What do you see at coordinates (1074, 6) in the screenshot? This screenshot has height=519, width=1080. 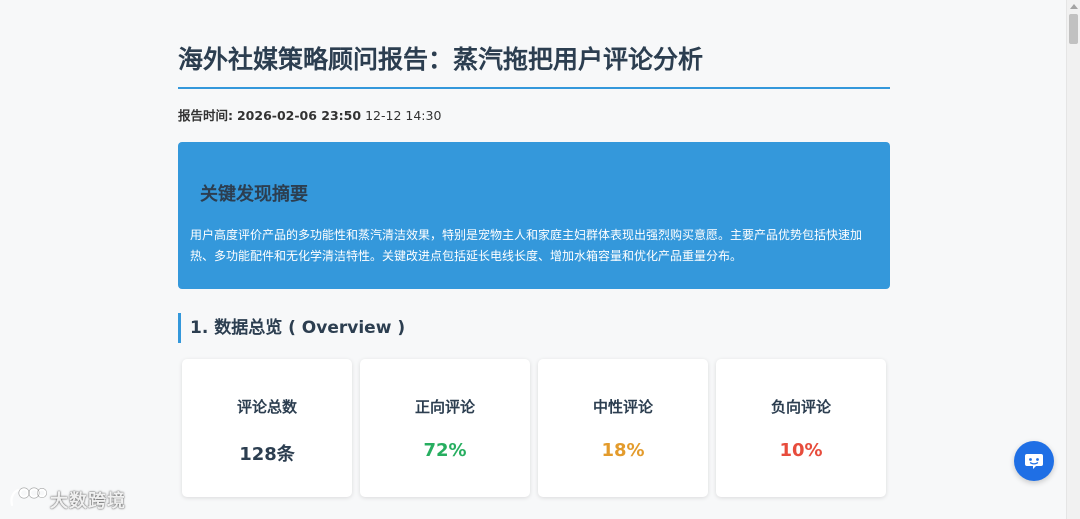 I see `scroll-up-arrow-icon` at bounding box center [1074, 6].